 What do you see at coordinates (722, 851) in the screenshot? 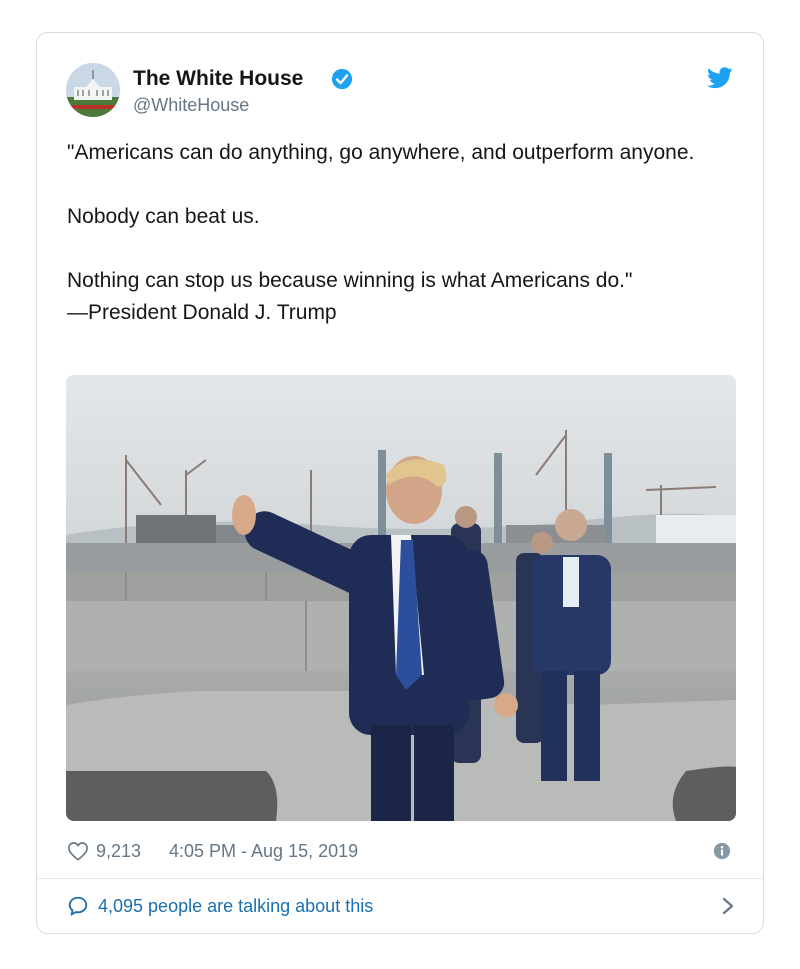
I see `info-icon` at bounding box center [722, 851].